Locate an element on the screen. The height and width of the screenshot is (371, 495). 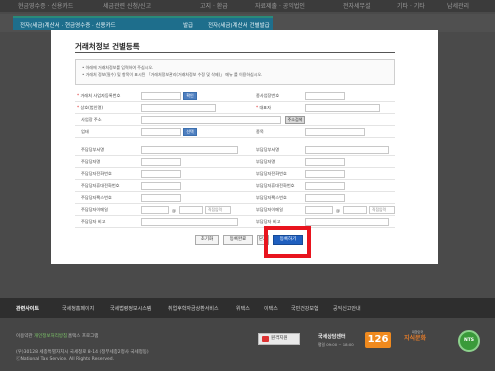
form-row: 주담당자팩스번호 부담당자팩스번호 is located at coordinates (235, 198).